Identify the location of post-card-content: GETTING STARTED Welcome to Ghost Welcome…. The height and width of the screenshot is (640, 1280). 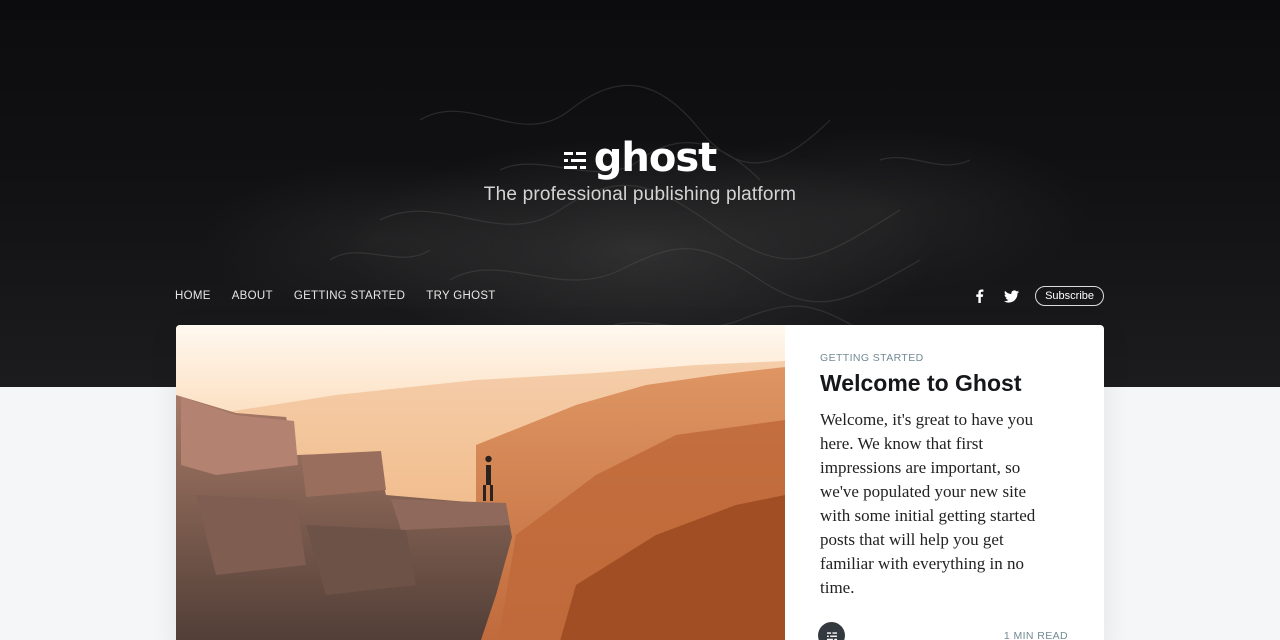
(944, 482).